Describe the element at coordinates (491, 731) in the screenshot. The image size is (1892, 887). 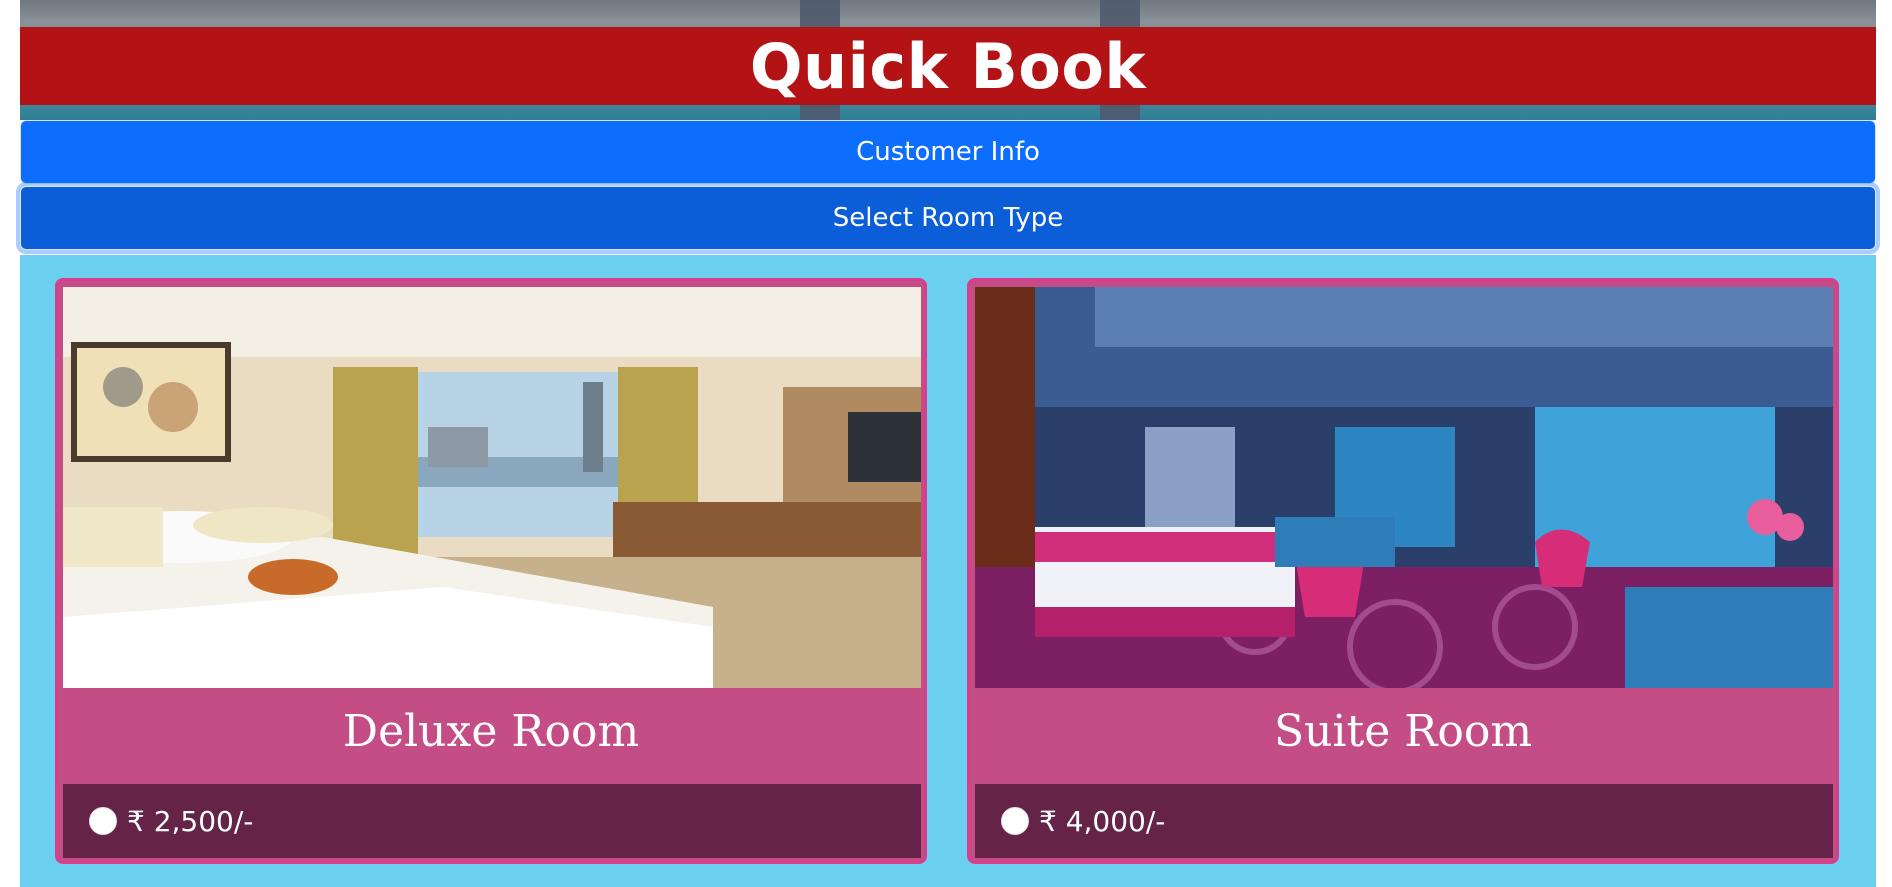
I see `room-name: Deluxe Room` at that location.